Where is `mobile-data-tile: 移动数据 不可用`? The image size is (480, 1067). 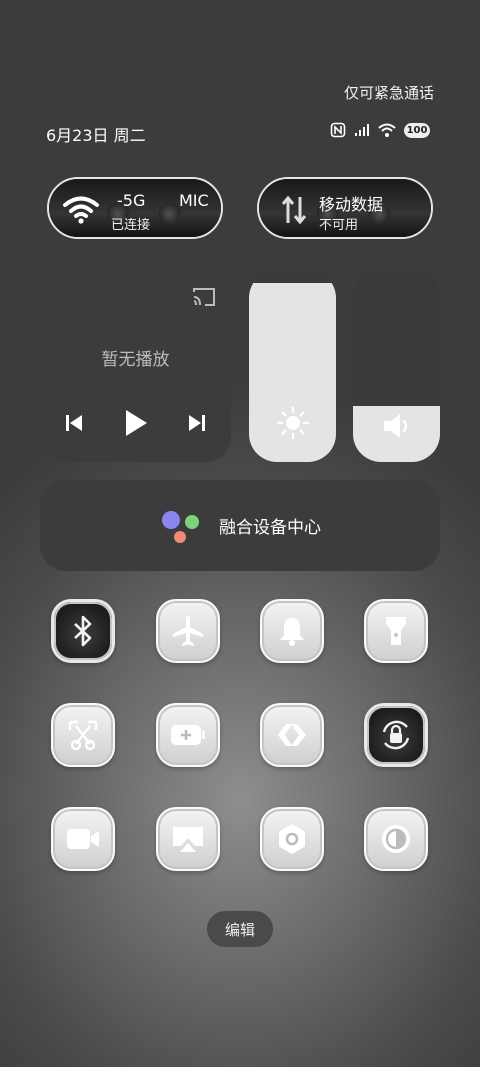
mobile-data-tile: 移动数据 不可用 is located at coordinates (345, 208).